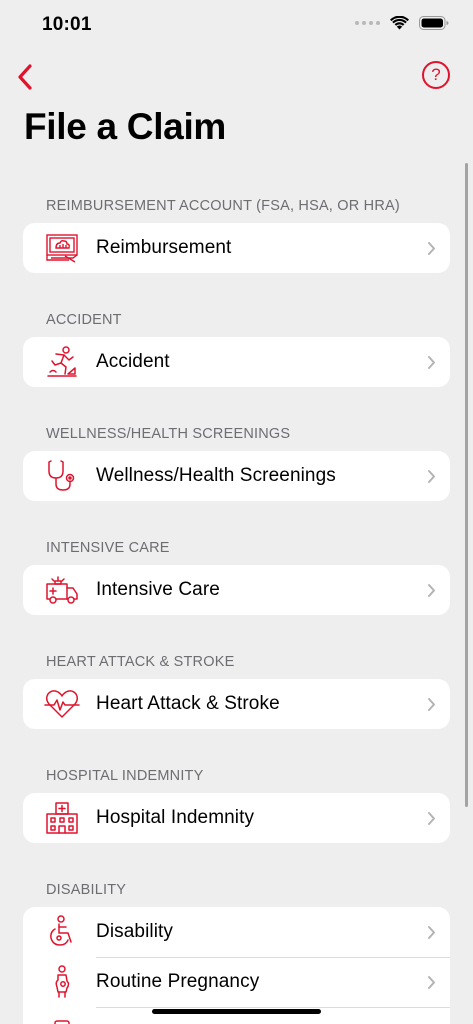 This screenshot has height=1024, width=473. Describe the element at coordinates (125, 126) in the screenshot. I see `page-title: File a Claim` at that location.